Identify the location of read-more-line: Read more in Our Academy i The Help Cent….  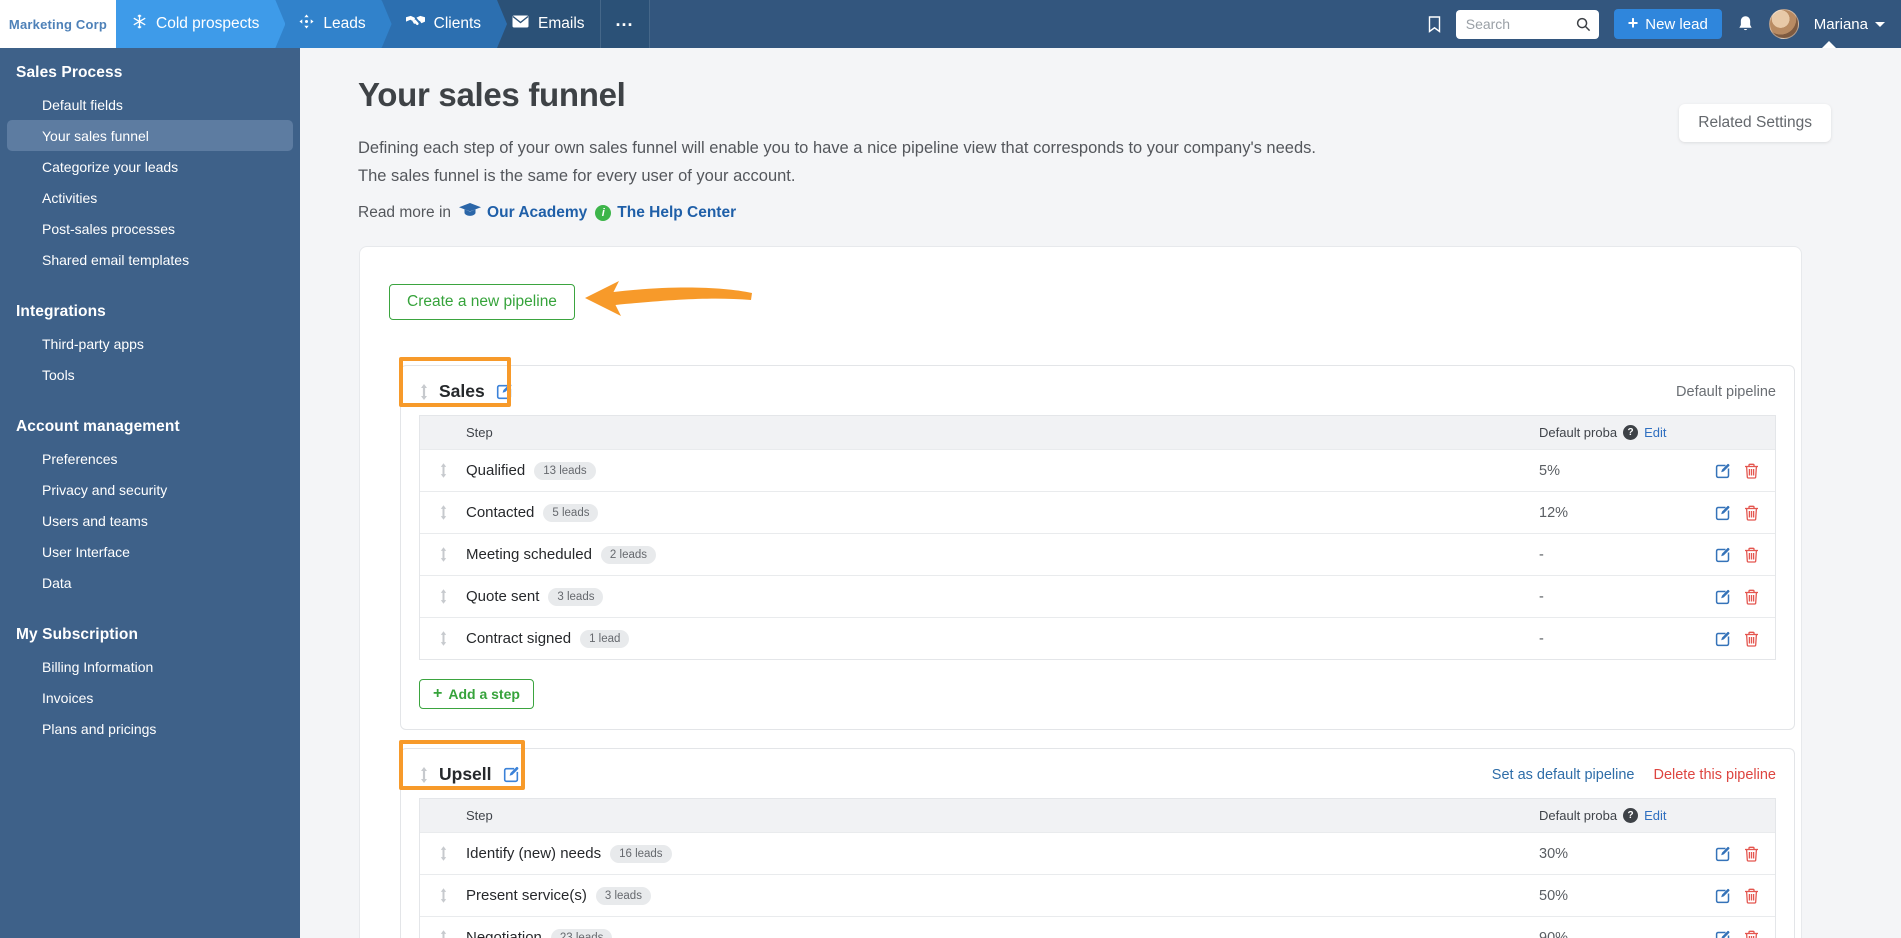
(547, 212).